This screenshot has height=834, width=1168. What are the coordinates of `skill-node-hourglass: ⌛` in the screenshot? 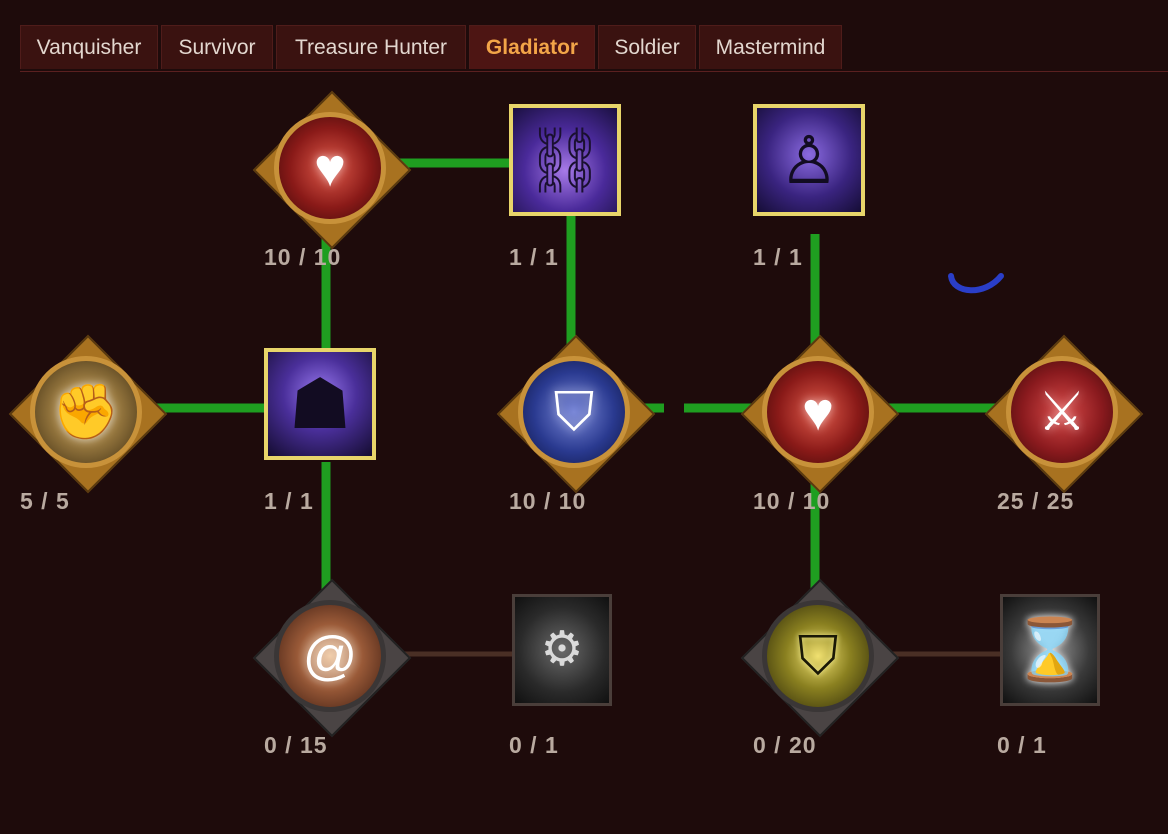 It's located at (1050, 650).